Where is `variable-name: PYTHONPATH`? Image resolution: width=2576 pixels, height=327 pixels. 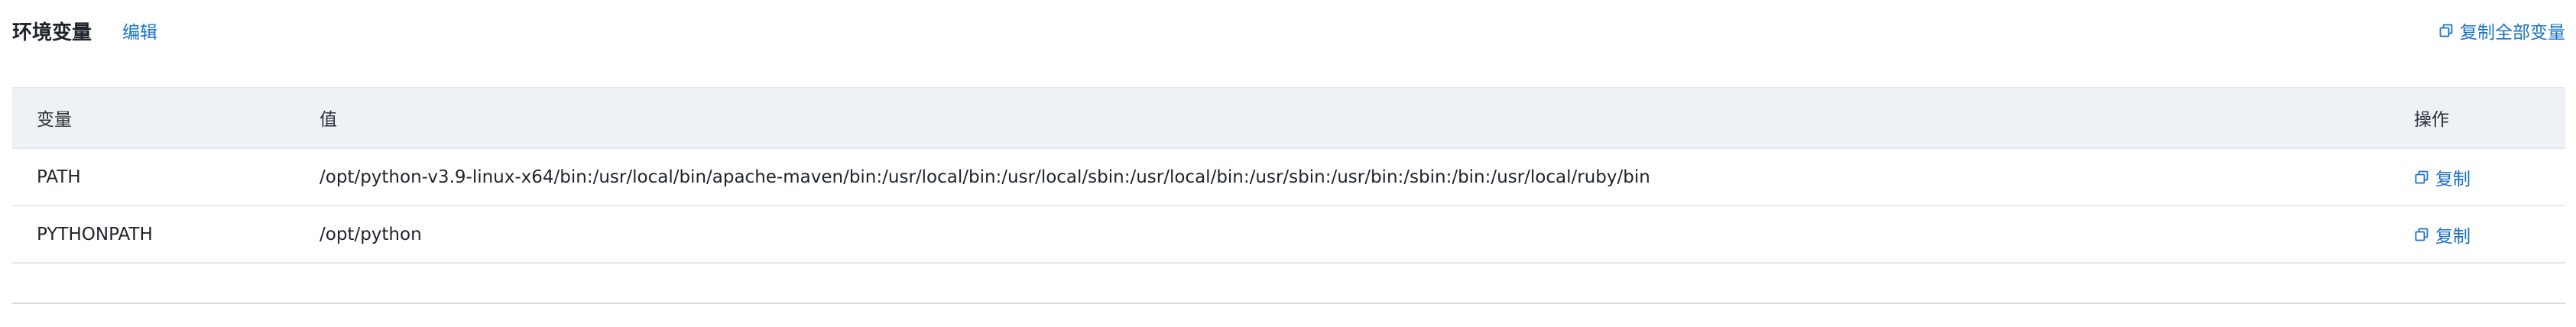
variable-name: PYTHONPATH is located at coordinates (95, 234).